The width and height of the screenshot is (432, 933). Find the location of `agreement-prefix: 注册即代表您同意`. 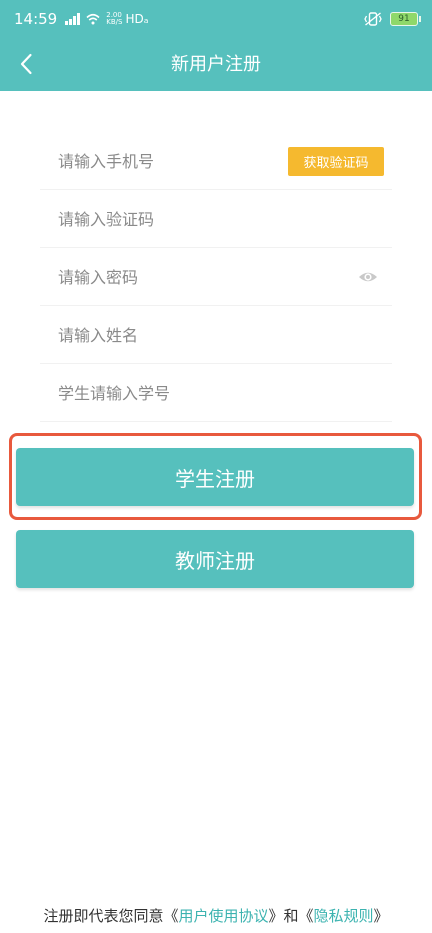

agreement-prefix: 注册即代表您同意 is located at coordinates (103, 916).